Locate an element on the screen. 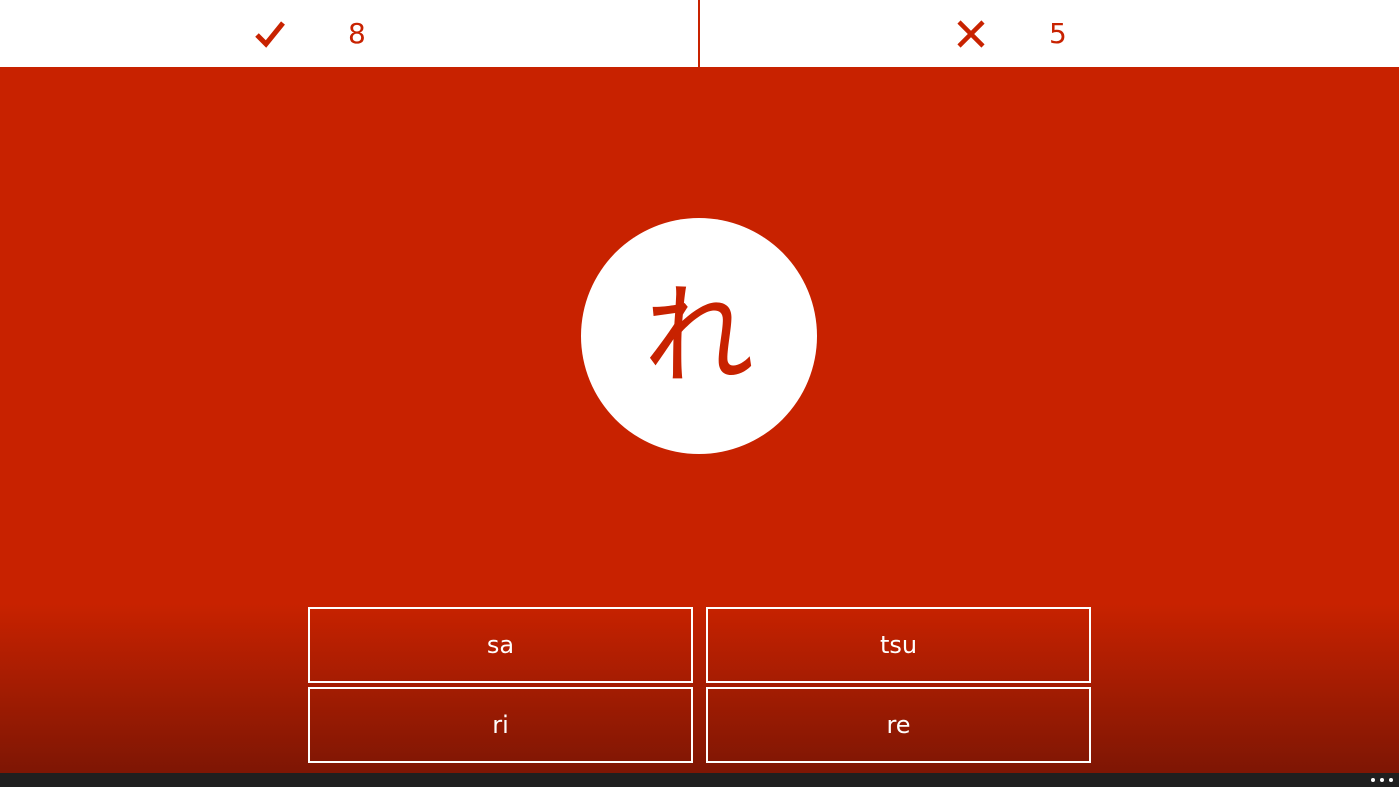 The height and width of the screenshot is (787, 1399). score-bar: 8 5 is located at coordinates (699, 33).